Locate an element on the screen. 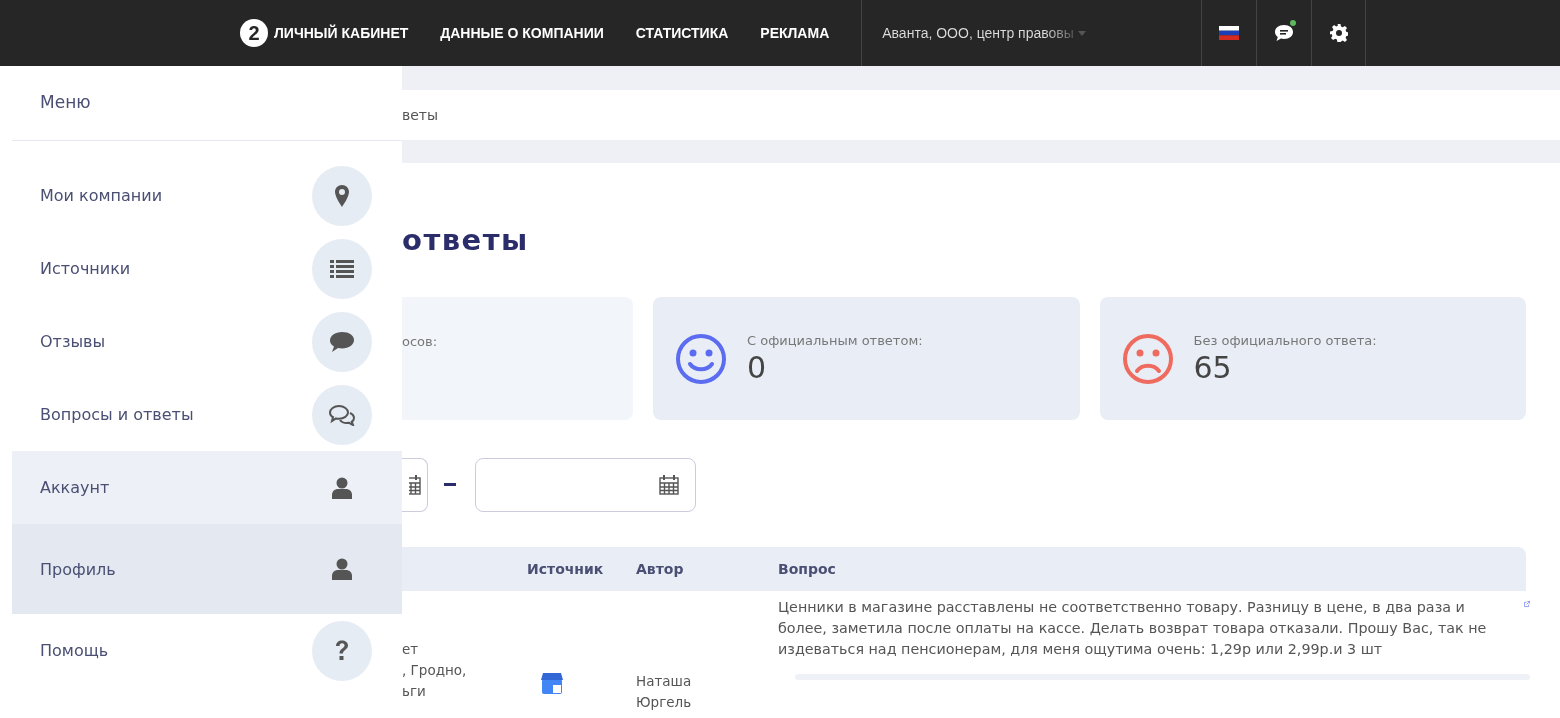  nav-link: РЕКЛАМА is located at coordinates (795, 33).